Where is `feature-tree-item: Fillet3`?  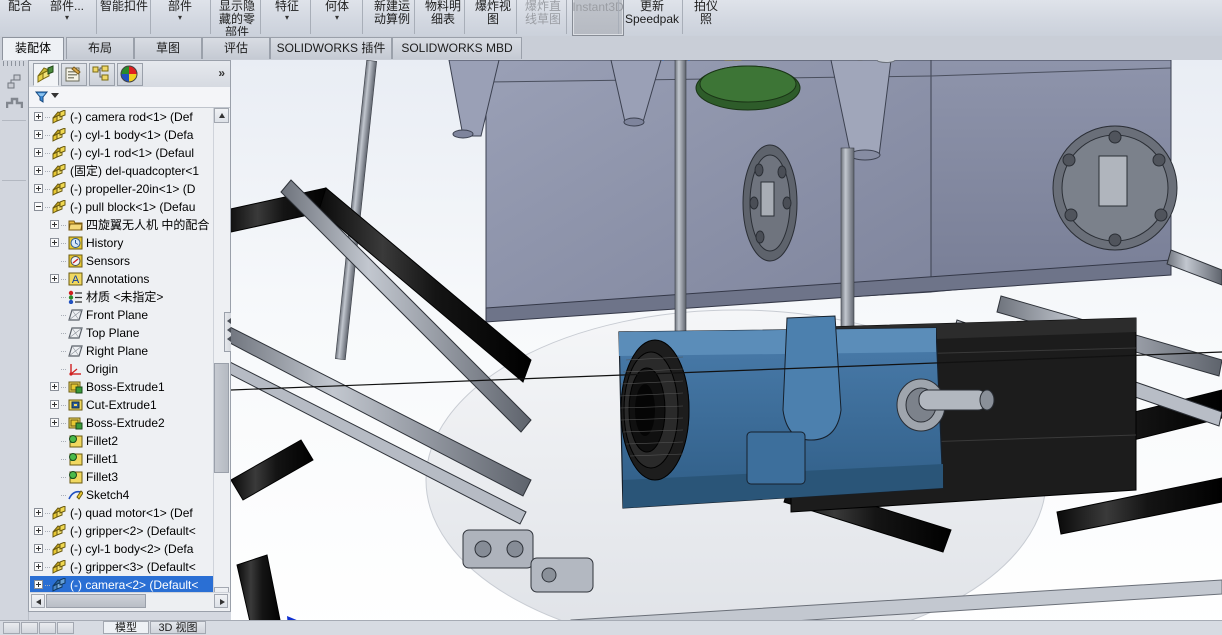
feature-tree-item: Fillet3 is located at coordinates (123, 477).